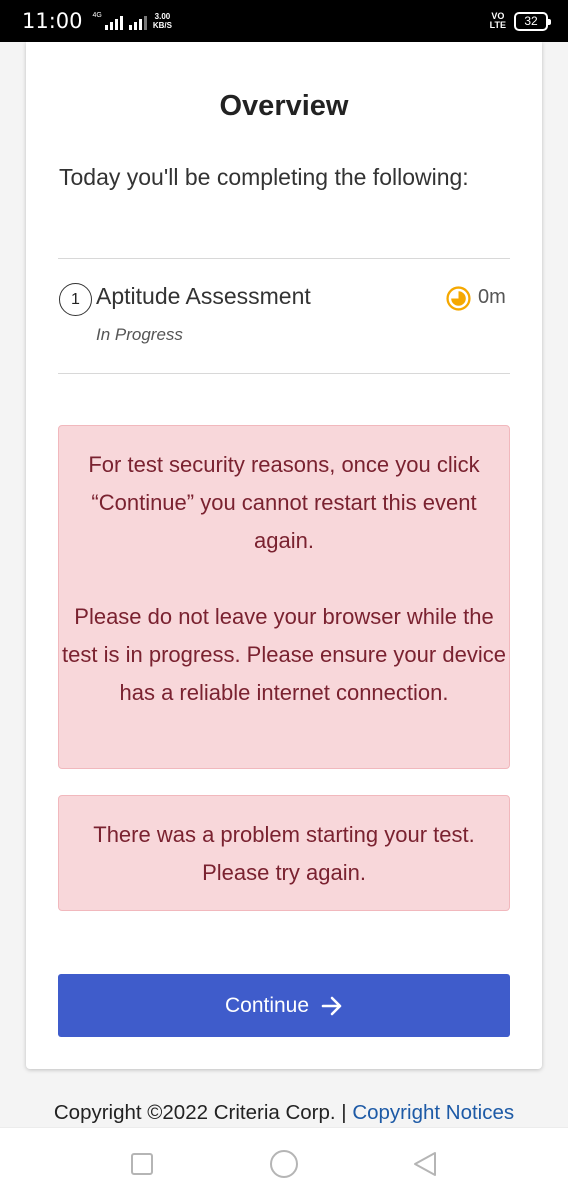  Describe the element at coordinates (200, 1112) in the screenshot. I see `copyright-text: Copyright ©2022 Criteria Corp. |` at that location.